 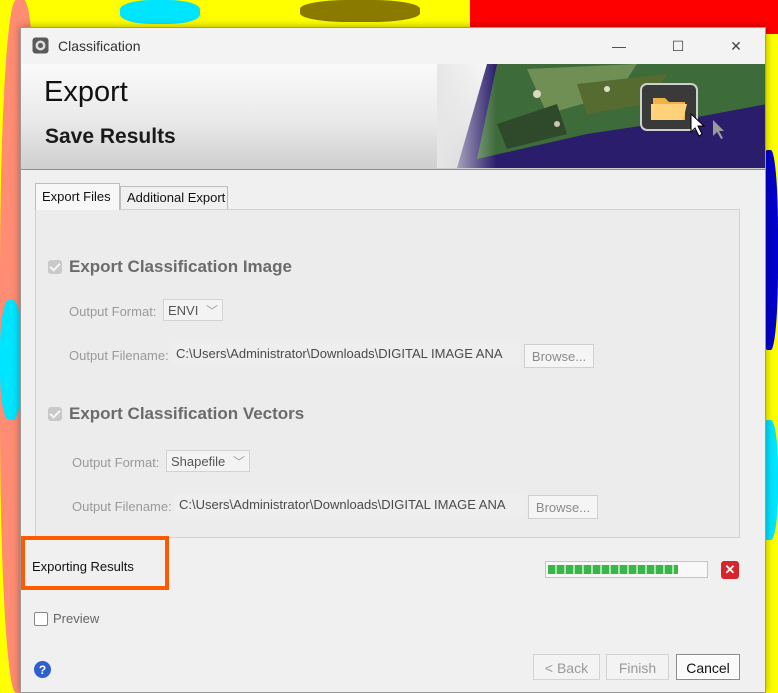 I want to click on title-bar: Classification — ☐ ✕, so click(x=393, y=46).